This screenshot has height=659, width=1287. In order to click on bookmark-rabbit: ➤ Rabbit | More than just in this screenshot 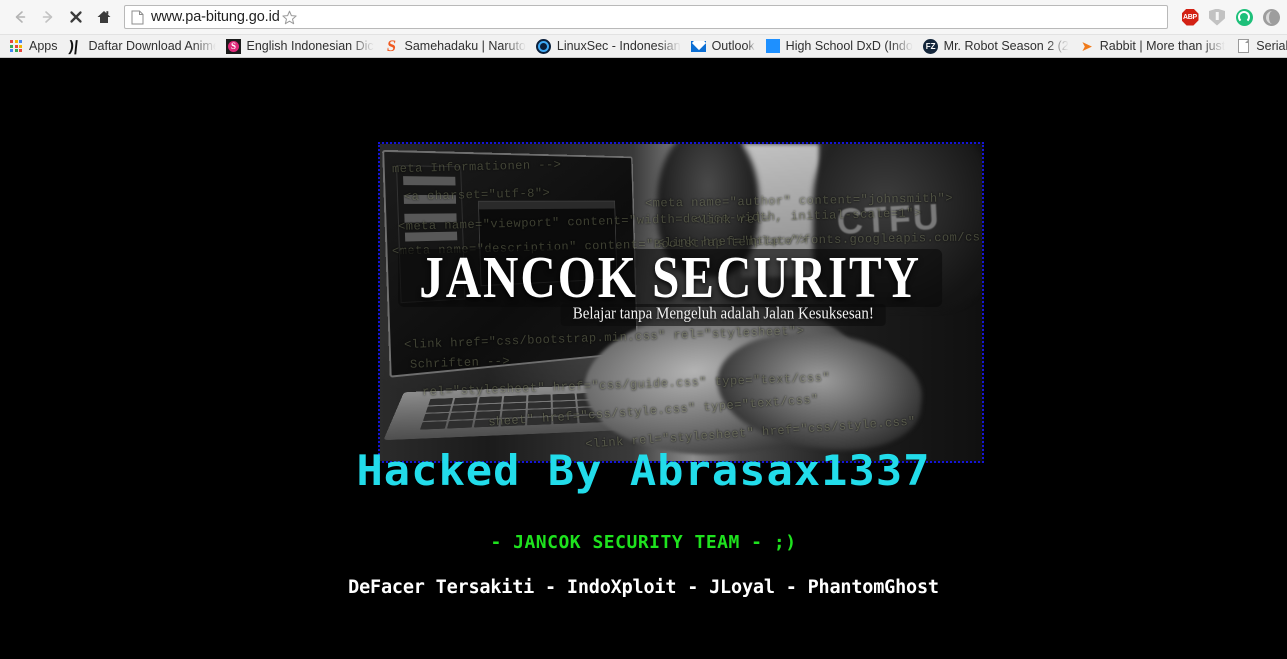, I will do `click(1153, 46)`.